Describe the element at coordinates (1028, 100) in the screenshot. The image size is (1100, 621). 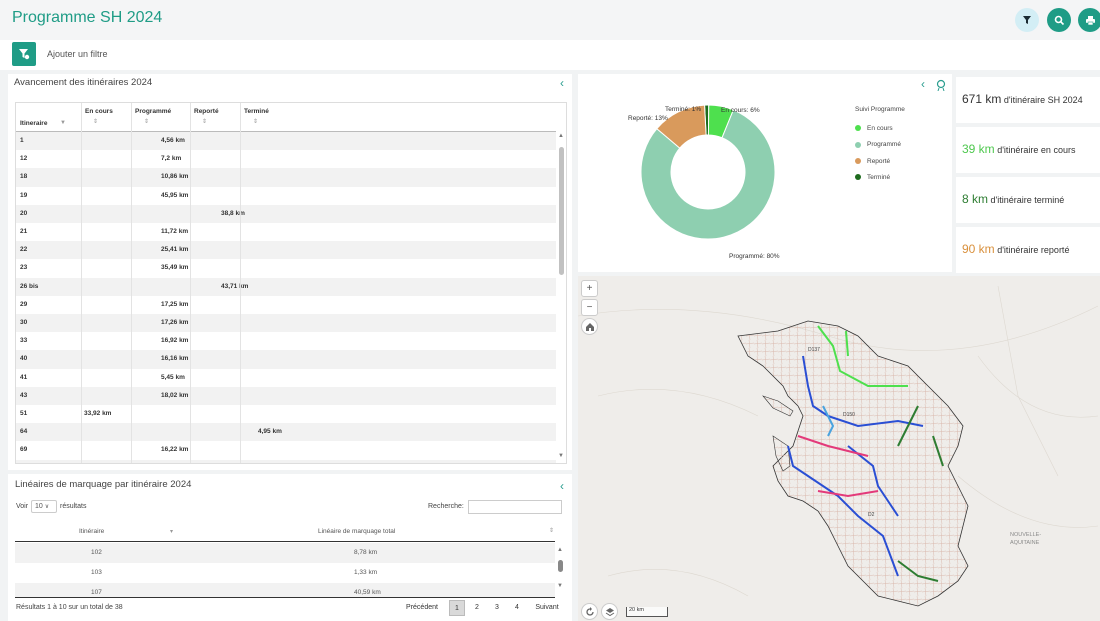
I see `kpi-card: 671 km d'itinéraire SH 2024` at that location.